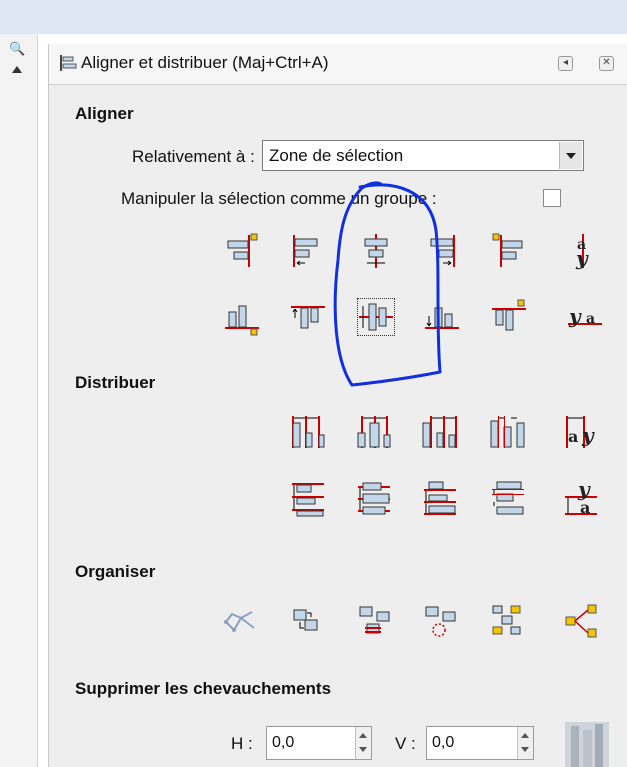 This screenshot has height=767, width=627. I want to click on section-heading-arrange: Organiser, so click(115, 571).